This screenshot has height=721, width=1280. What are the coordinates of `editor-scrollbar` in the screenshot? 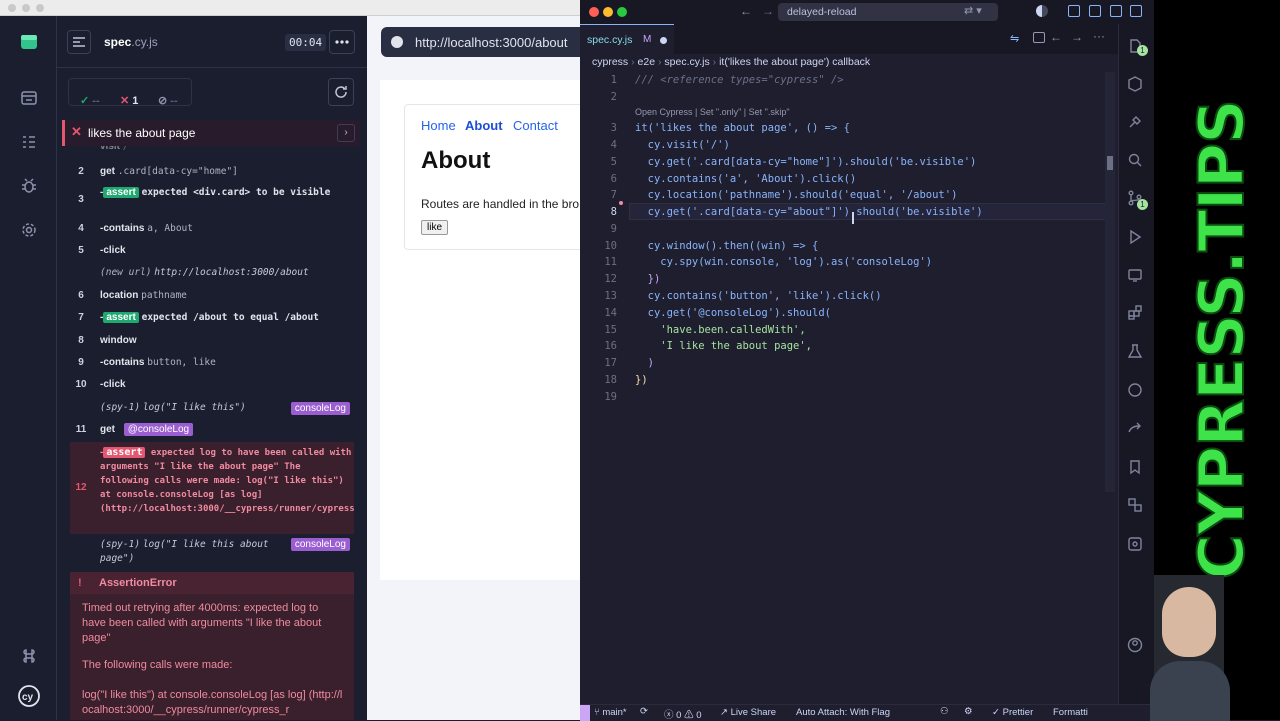 It's located at (1110, 282).